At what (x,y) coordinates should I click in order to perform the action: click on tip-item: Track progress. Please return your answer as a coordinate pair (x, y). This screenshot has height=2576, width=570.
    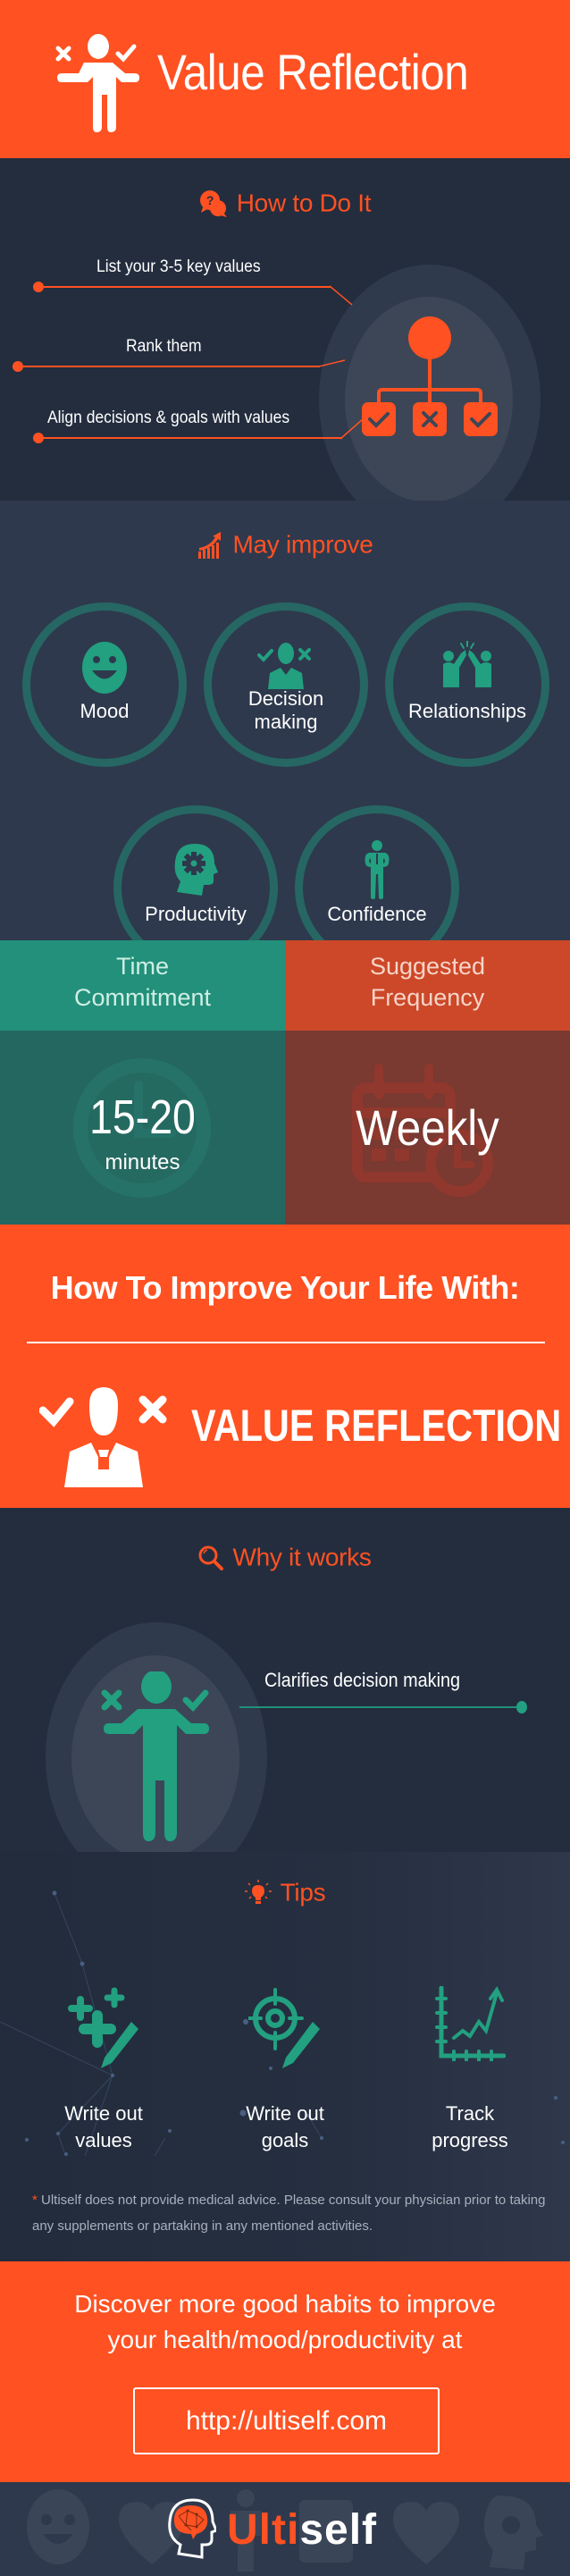
    Looking at the image, I should click on (470, 2070).